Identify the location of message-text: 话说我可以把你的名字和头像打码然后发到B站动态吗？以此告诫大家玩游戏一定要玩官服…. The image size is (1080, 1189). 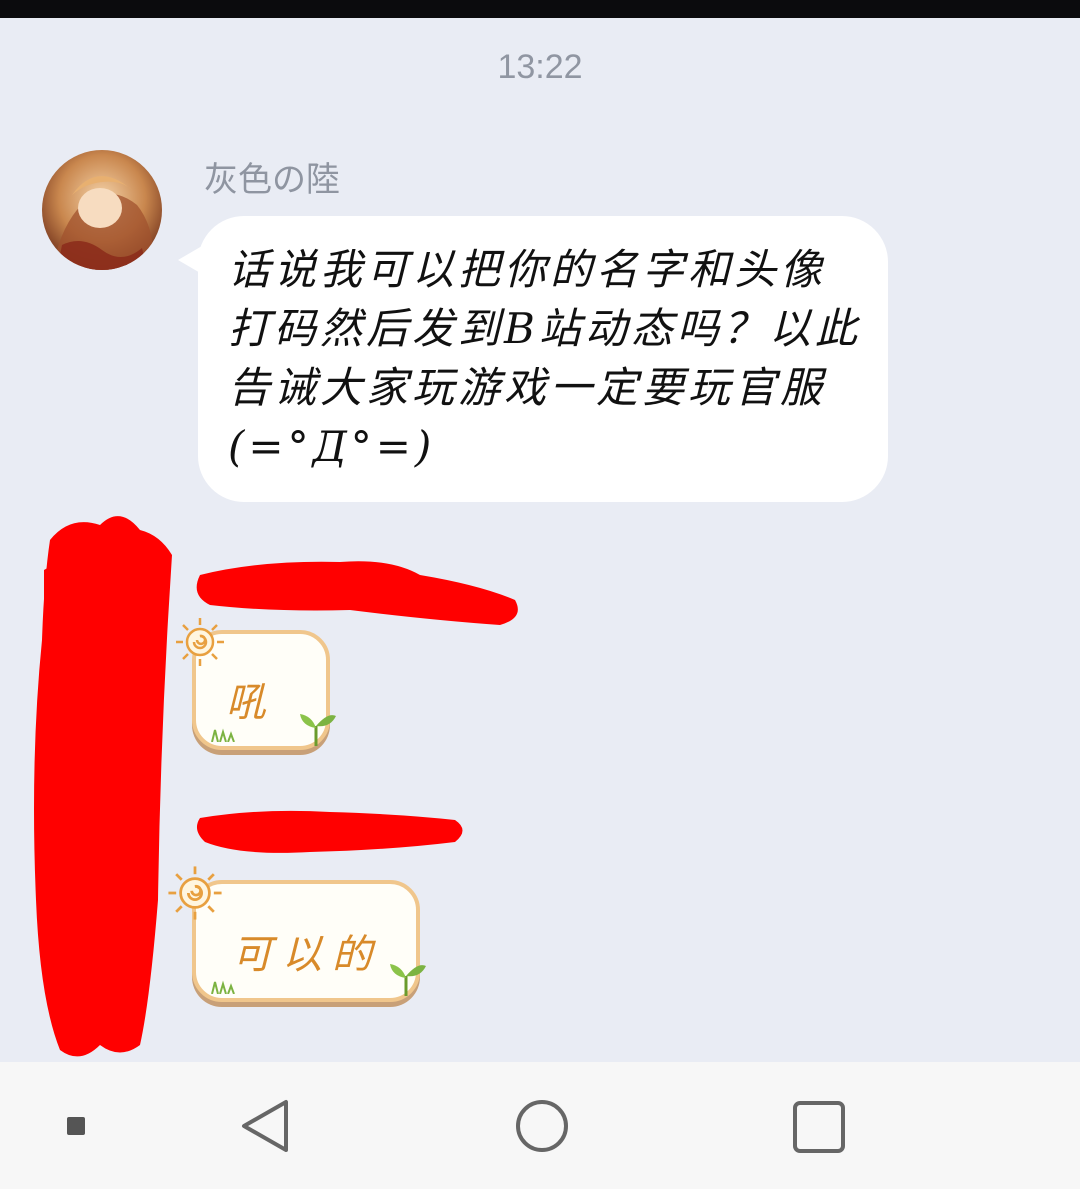
(544, 358).